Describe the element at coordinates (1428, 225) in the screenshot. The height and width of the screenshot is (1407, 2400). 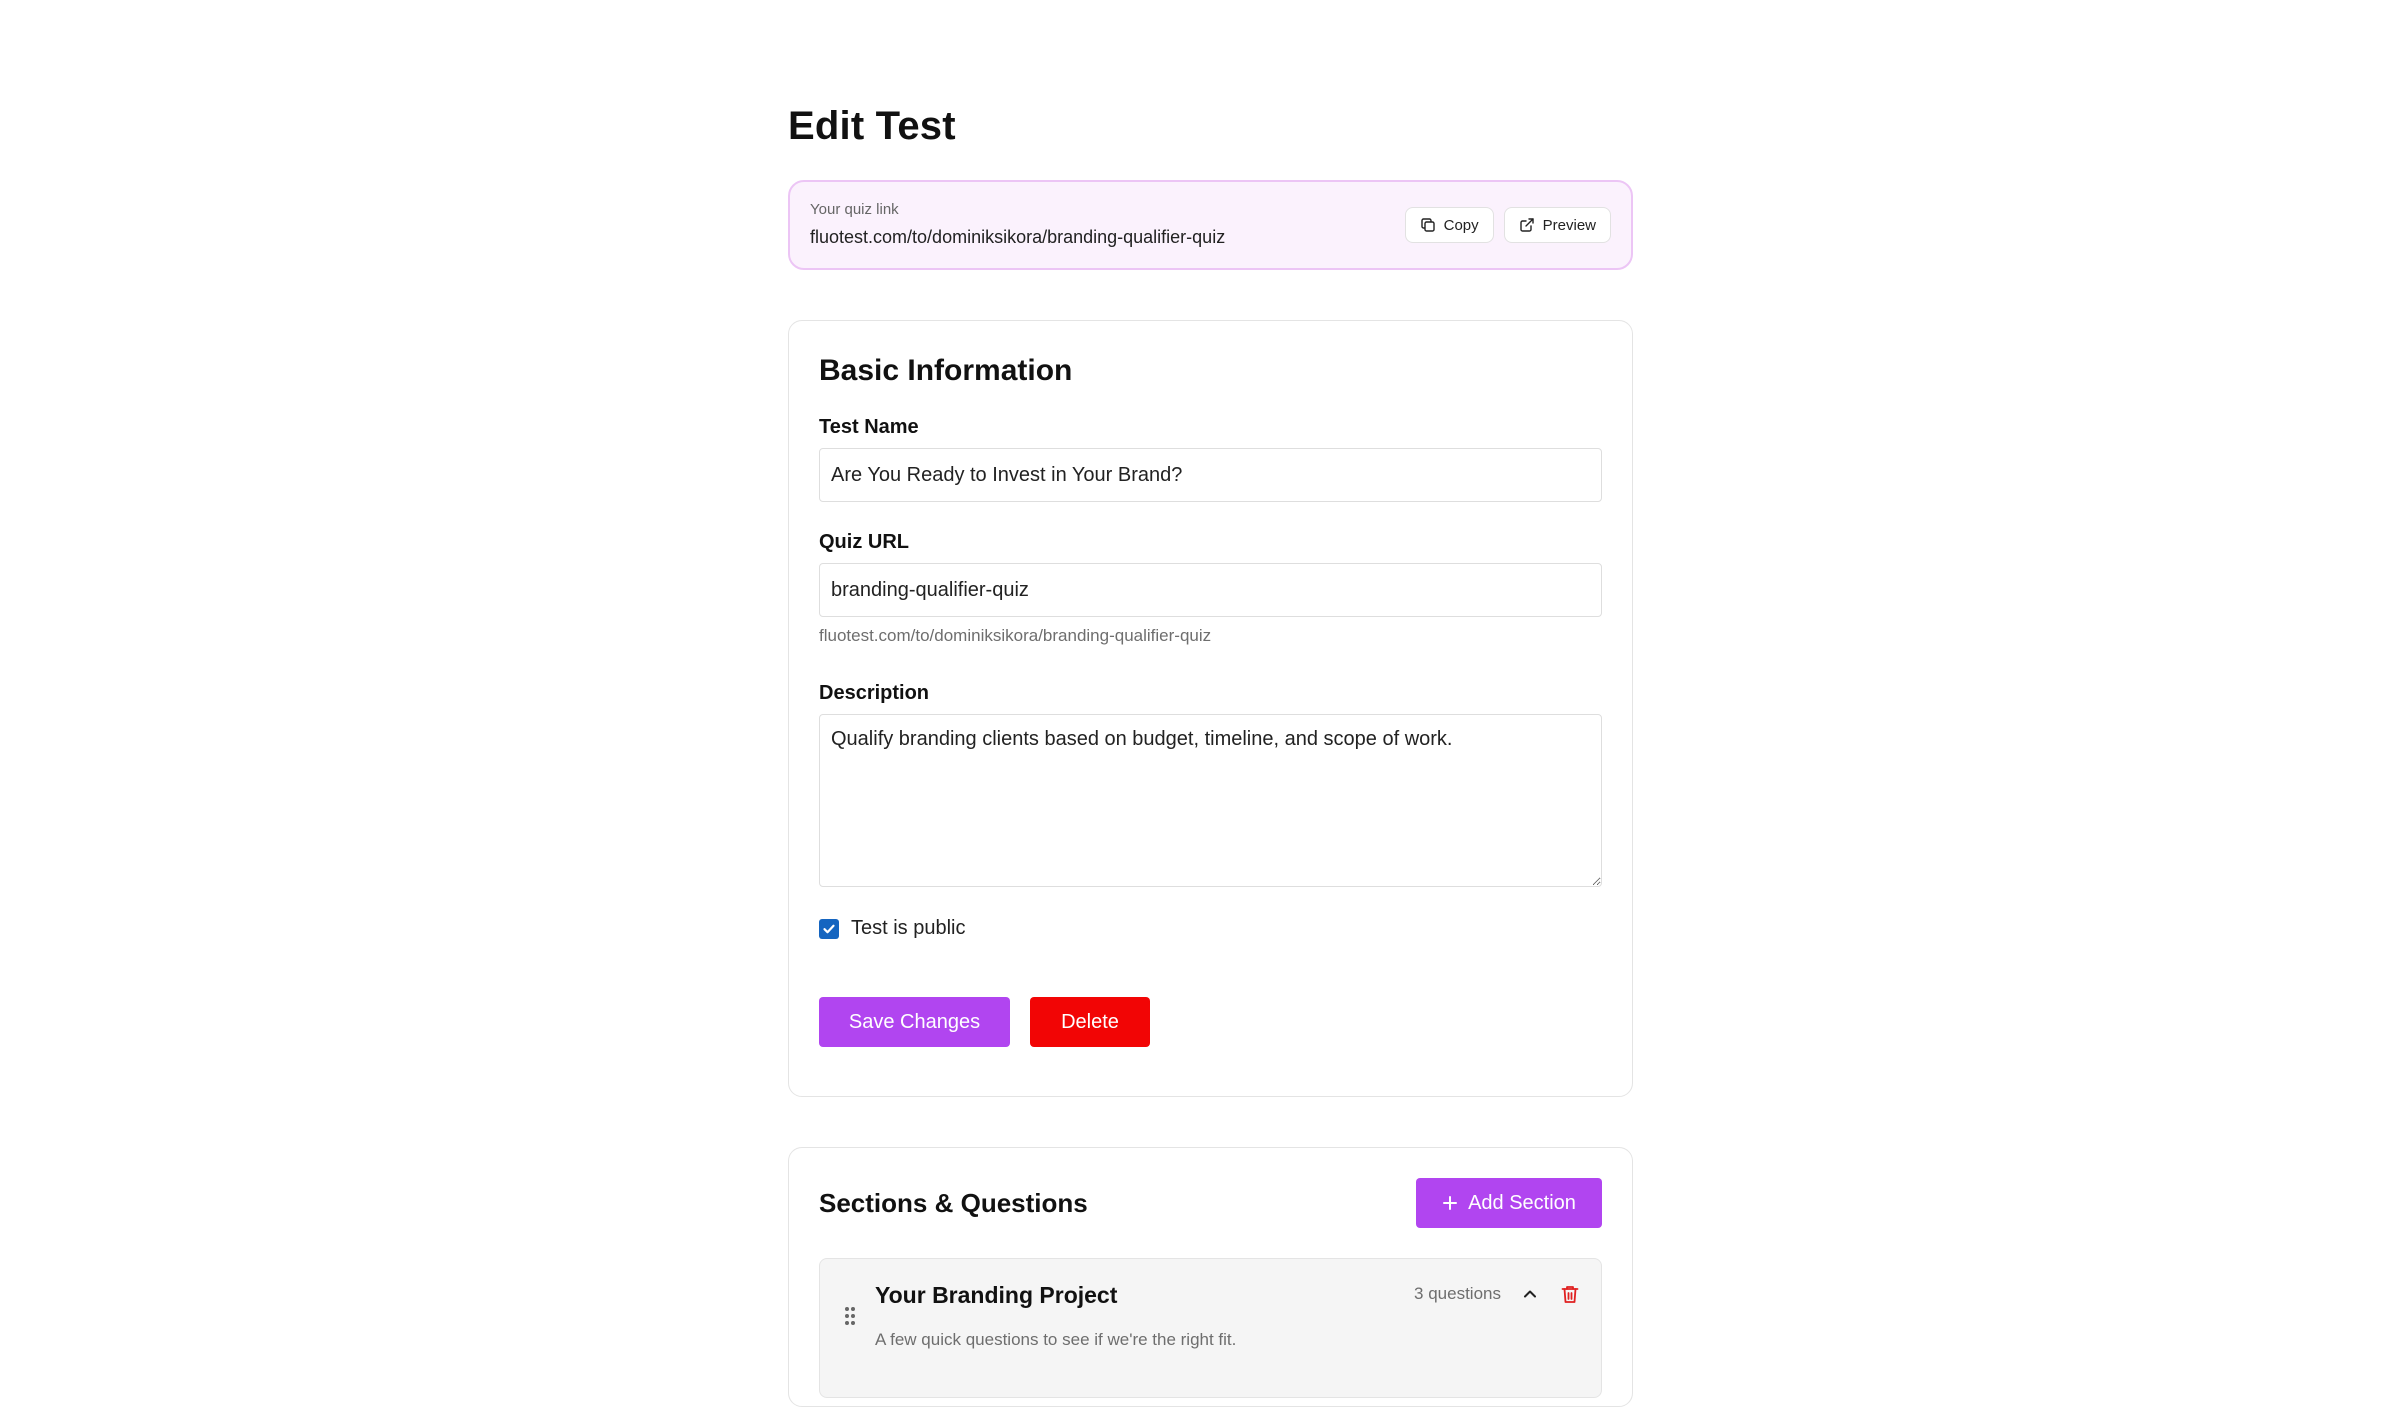
I see `copy-icon` at that location.